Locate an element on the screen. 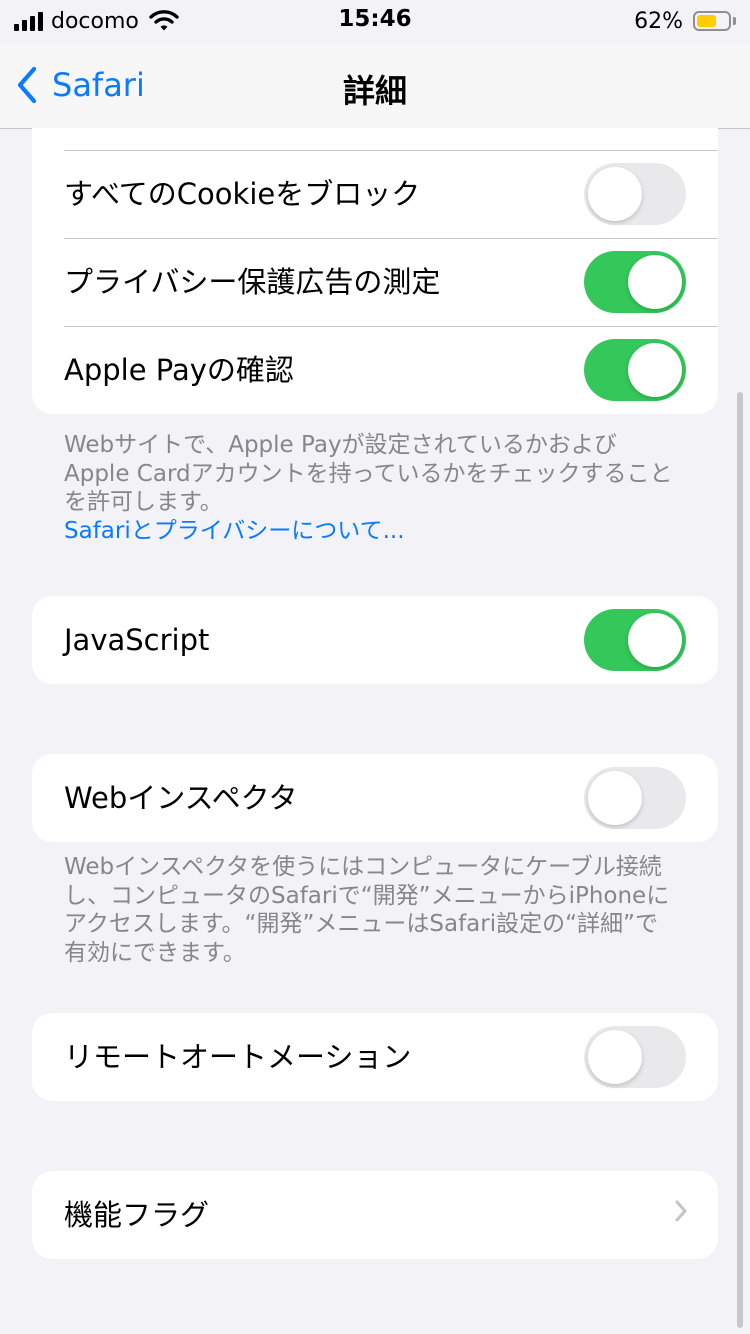  remote-automation-label: リモートオートメーション is located at coordinates (238, 1057).